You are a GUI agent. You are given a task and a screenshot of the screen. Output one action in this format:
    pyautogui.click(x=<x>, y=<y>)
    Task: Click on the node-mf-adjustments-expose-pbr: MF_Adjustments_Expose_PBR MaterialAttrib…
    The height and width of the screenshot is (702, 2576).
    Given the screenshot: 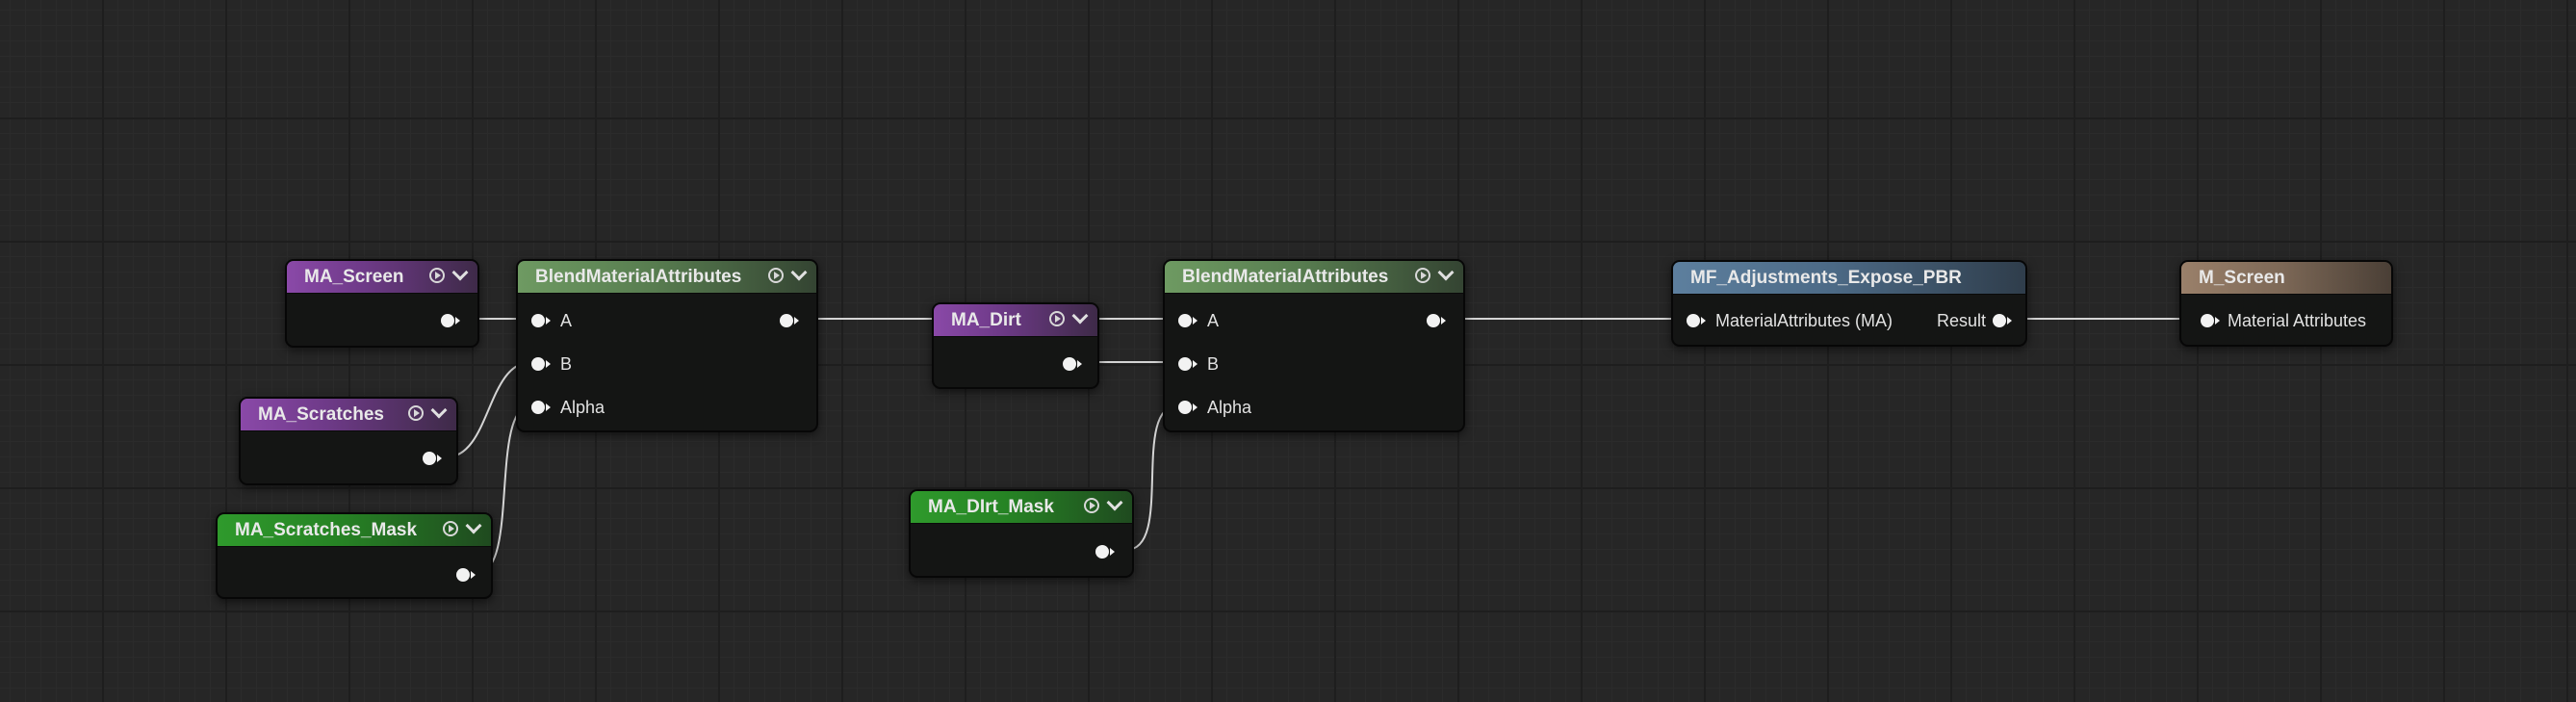 What is the action you would take?
    pyautogui.click(x=1849, y=303)
    